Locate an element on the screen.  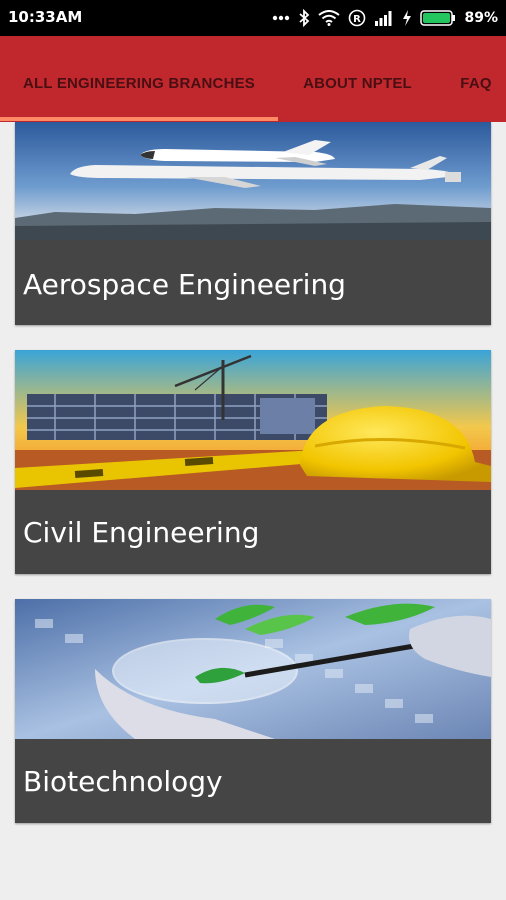
status-icons: R 89% is located at coordinates (385, 18).